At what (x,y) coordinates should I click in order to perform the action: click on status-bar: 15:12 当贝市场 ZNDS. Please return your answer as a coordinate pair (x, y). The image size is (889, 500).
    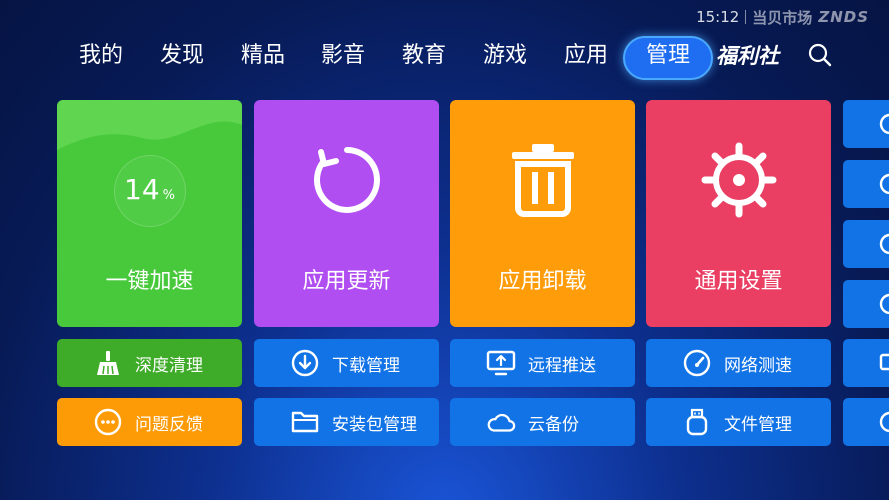
    Looking at the image, I should click on (782, 17).